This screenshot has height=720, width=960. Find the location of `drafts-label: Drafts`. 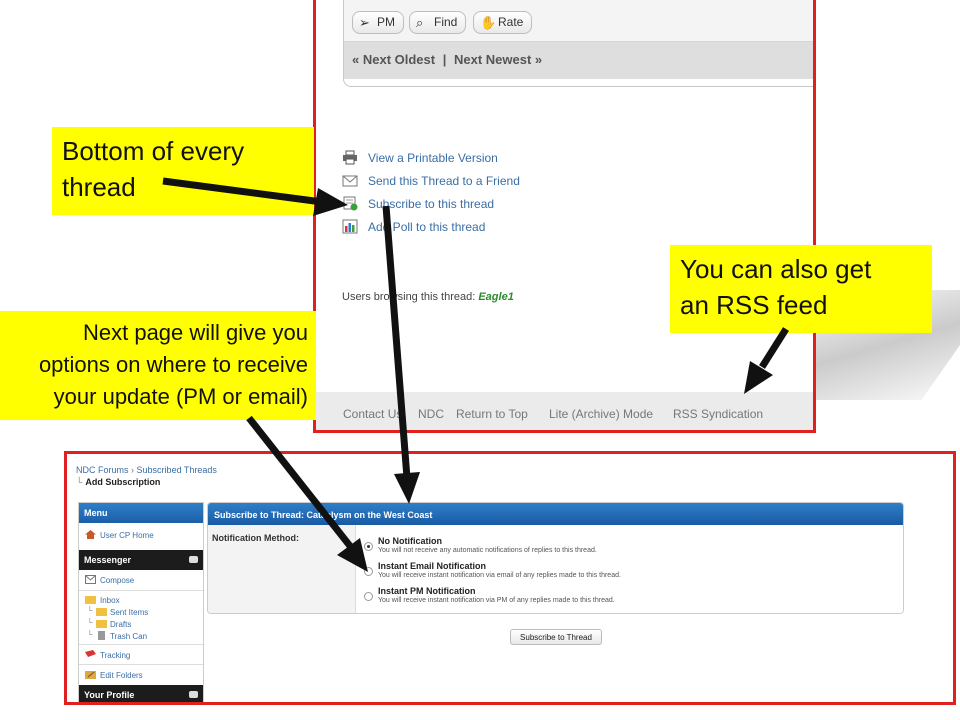

drafts-label: Drafts is located at coordinates (121, 624).